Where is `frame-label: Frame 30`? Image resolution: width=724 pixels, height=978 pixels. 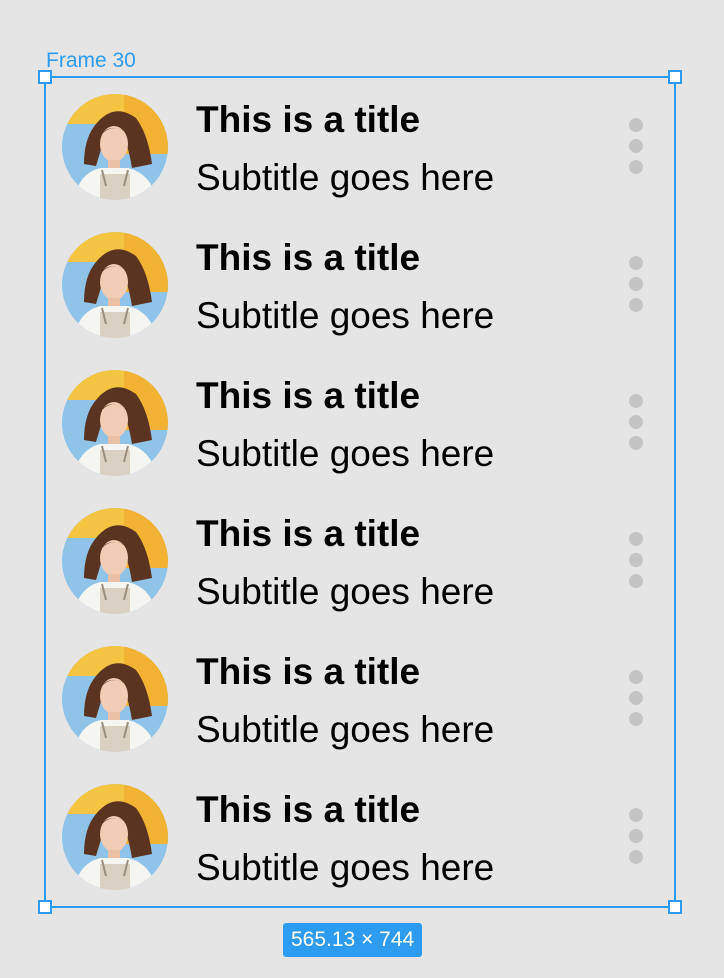
frame-label: Frame 30 is located at coordinates (91, 61).